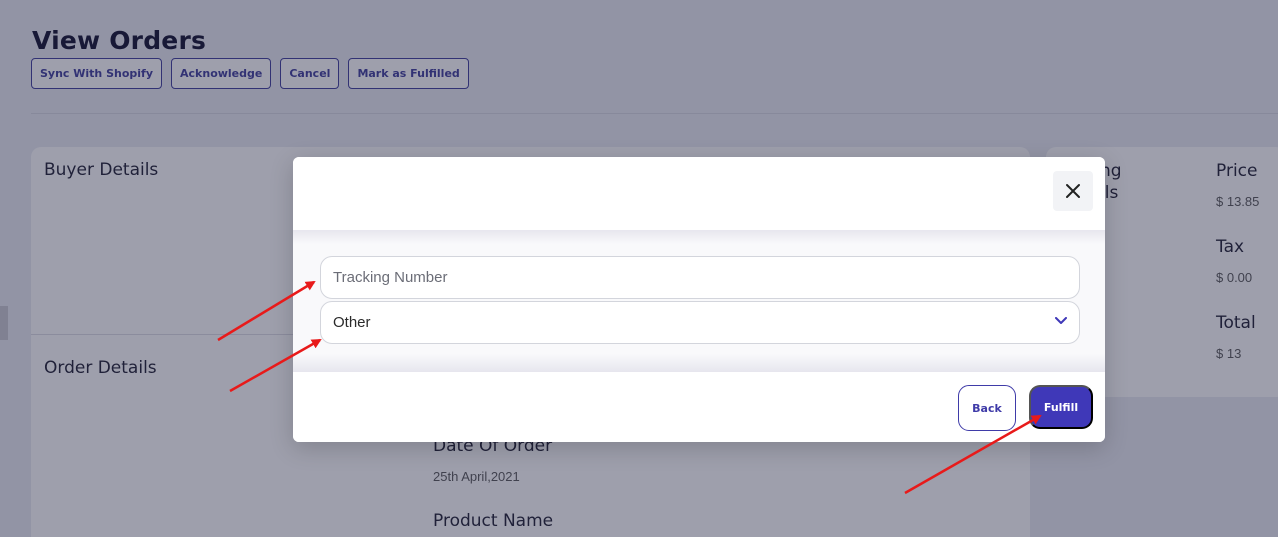 Image resolution: width=1278 pixels, height=537 pixels. I want to click on modal-header, so click(699, 193).